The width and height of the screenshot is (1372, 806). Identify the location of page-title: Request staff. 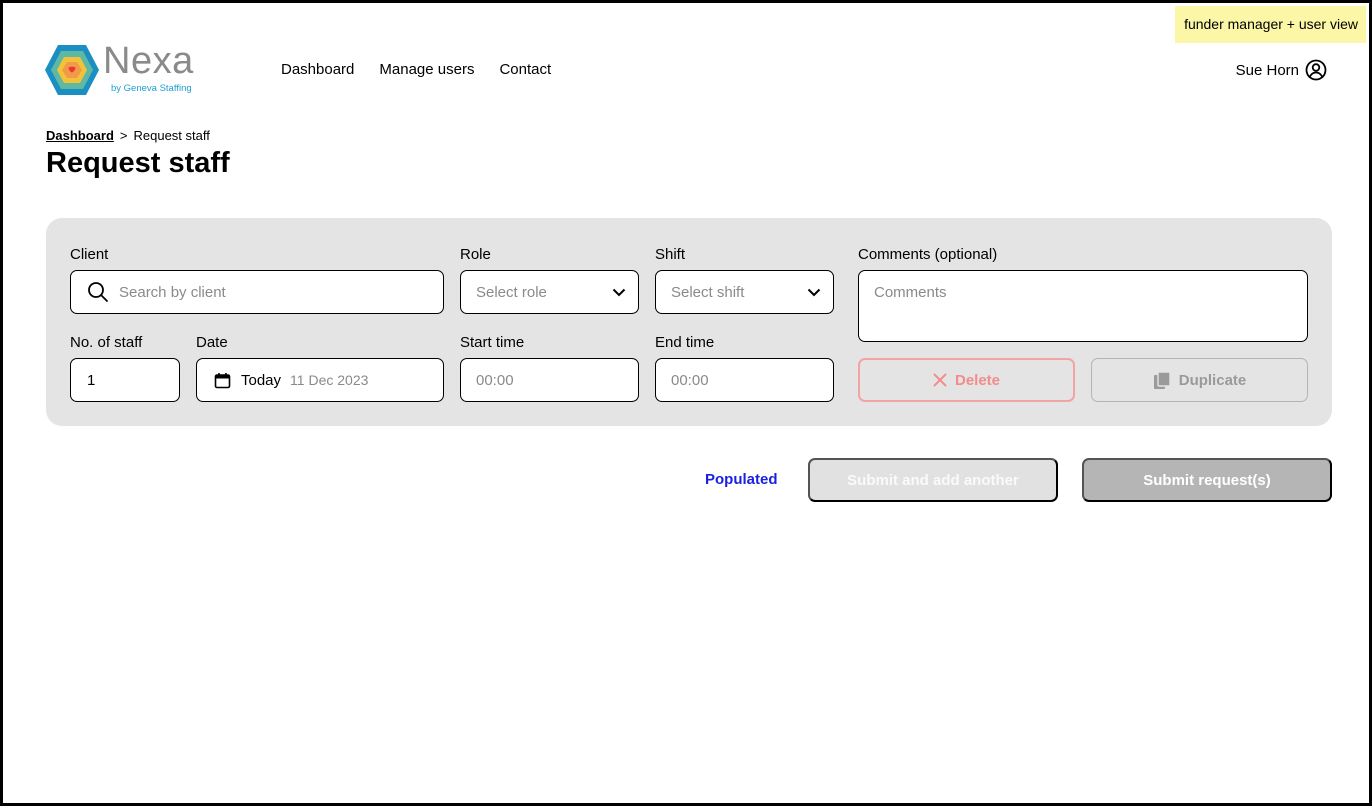
(138, 163).